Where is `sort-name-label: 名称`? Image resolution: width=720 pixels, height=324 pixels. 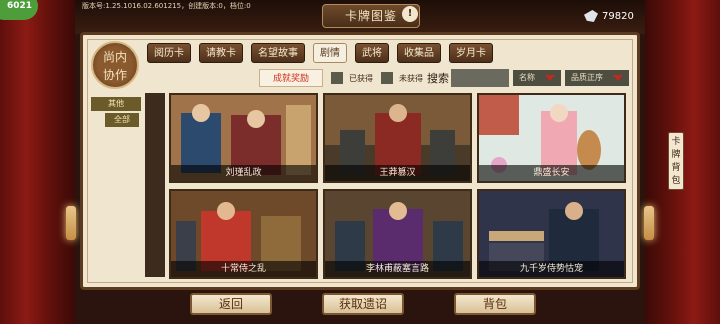
sort-name-label: 名称 is located at coordinates (527, 77).